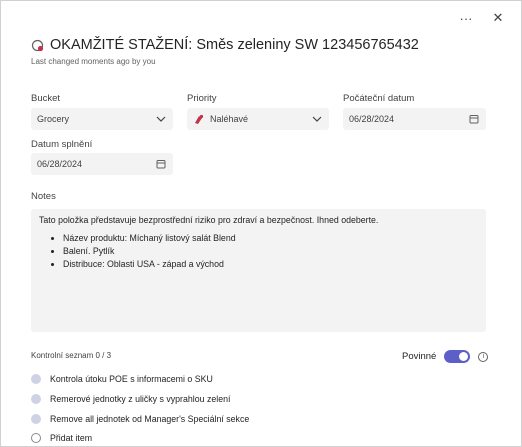 This screenshot has height=447, width=522. Describe the element at coordinates (379, 98) in the screenshot. I see `start-date-label: Počáteční datum` at that location.